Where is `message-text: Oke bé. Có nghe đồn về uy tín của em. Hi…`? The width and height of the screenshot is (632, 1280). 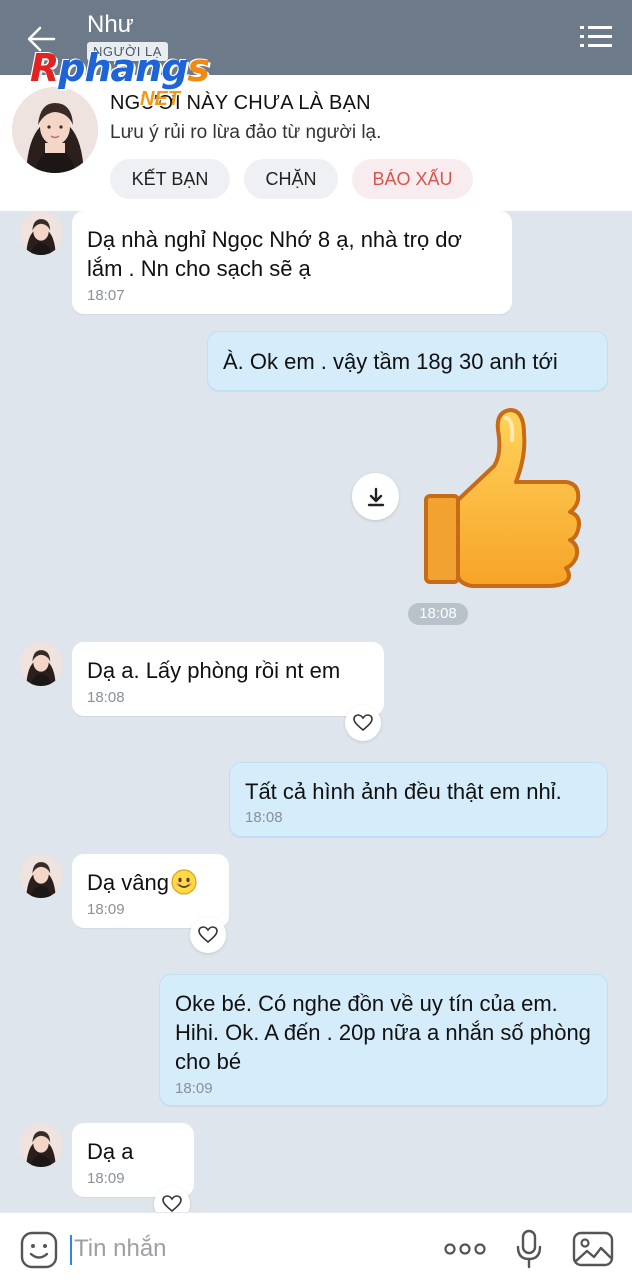
message-text: Oke bé. Có nghe đồn về uy tín của em. Hi… is located at coordinates (383, 1032).